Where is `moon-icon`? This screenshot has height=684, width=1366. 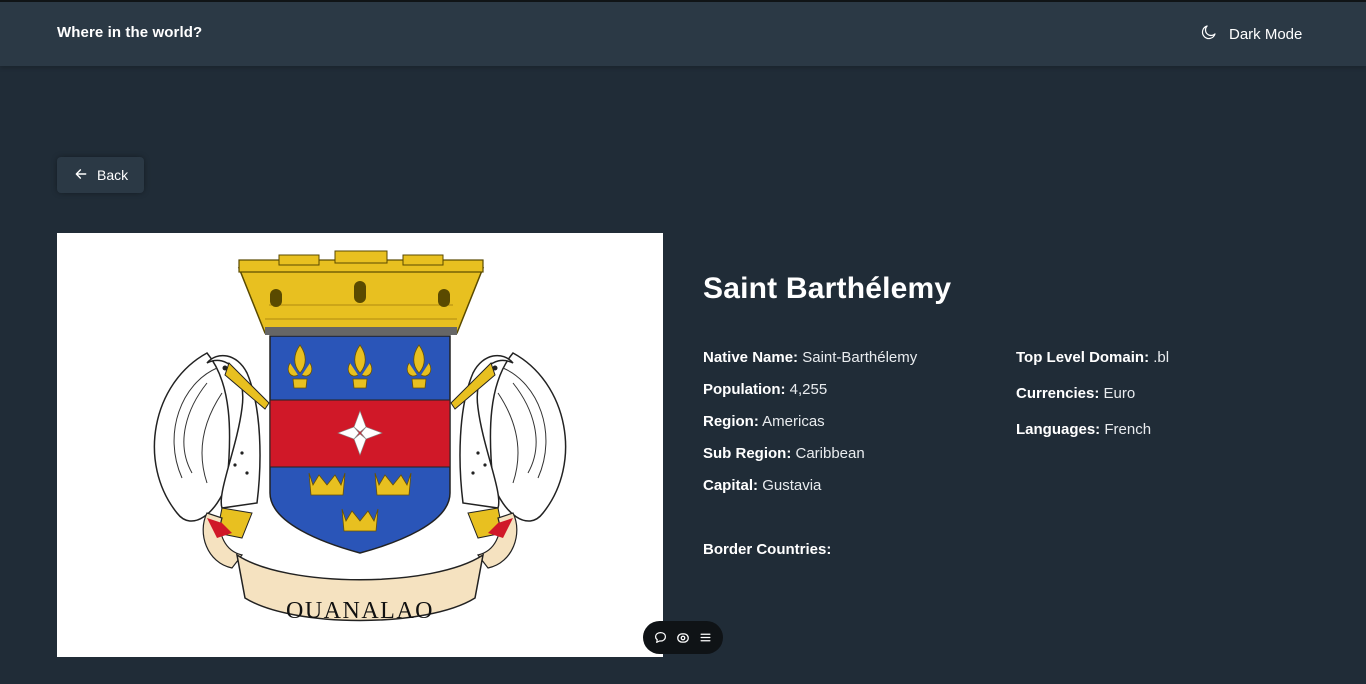
moon-icon is located at coordinates (1209, 34).